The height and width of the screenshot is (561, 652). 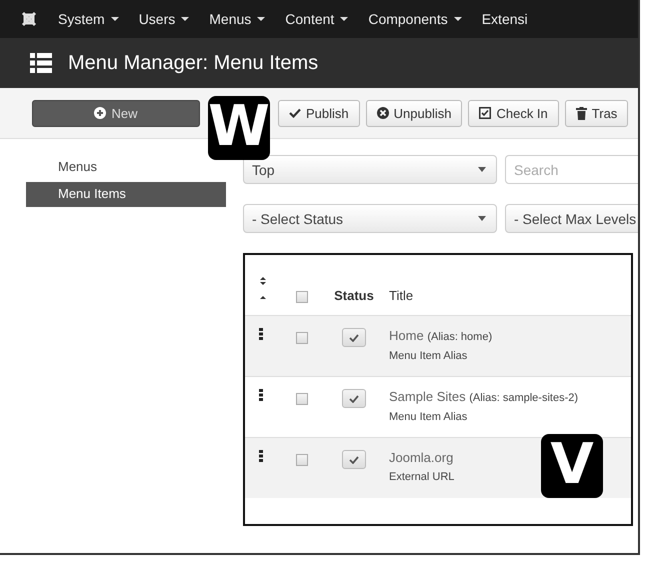 I want to click on nav-menu-item: Users, so click(x=164, y=19).